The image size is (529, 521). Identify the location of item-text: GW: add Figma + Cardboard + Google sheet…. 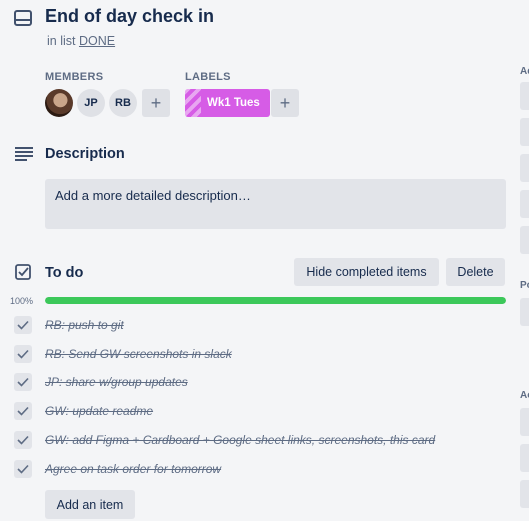
(240, 440).